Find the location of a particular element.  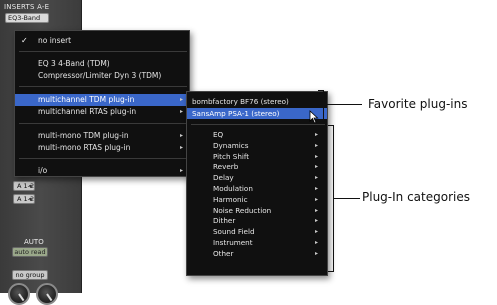

category-label: Instrument is located at coordinates (233, 242).